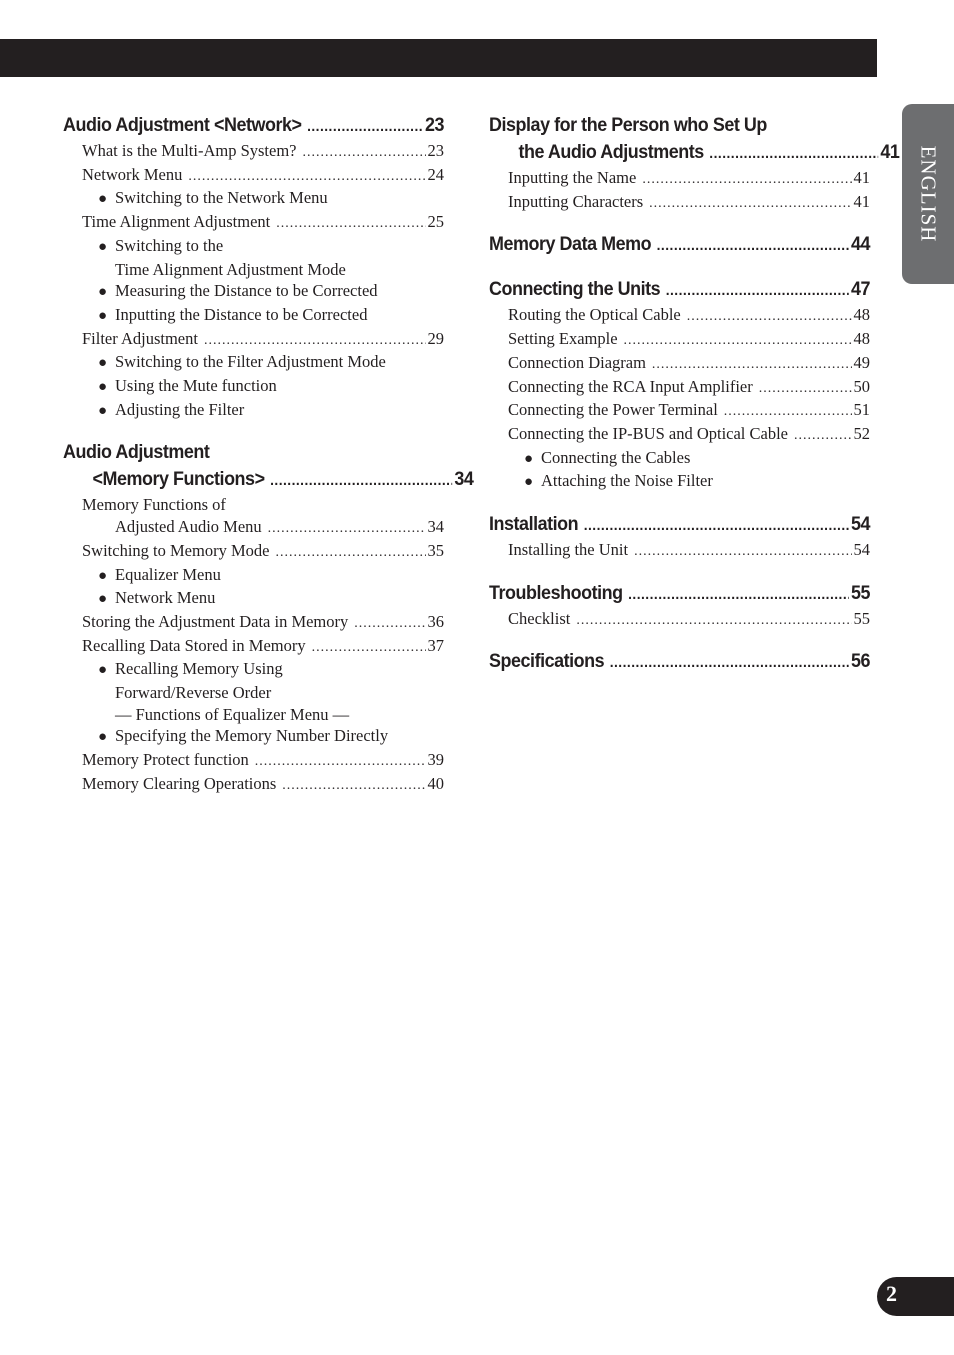  What do you see at coordinates (613, 410) in the screenshot?
I see `toc-entry-text: Connecting the Power Terminal` at bounding box center [613, 410].